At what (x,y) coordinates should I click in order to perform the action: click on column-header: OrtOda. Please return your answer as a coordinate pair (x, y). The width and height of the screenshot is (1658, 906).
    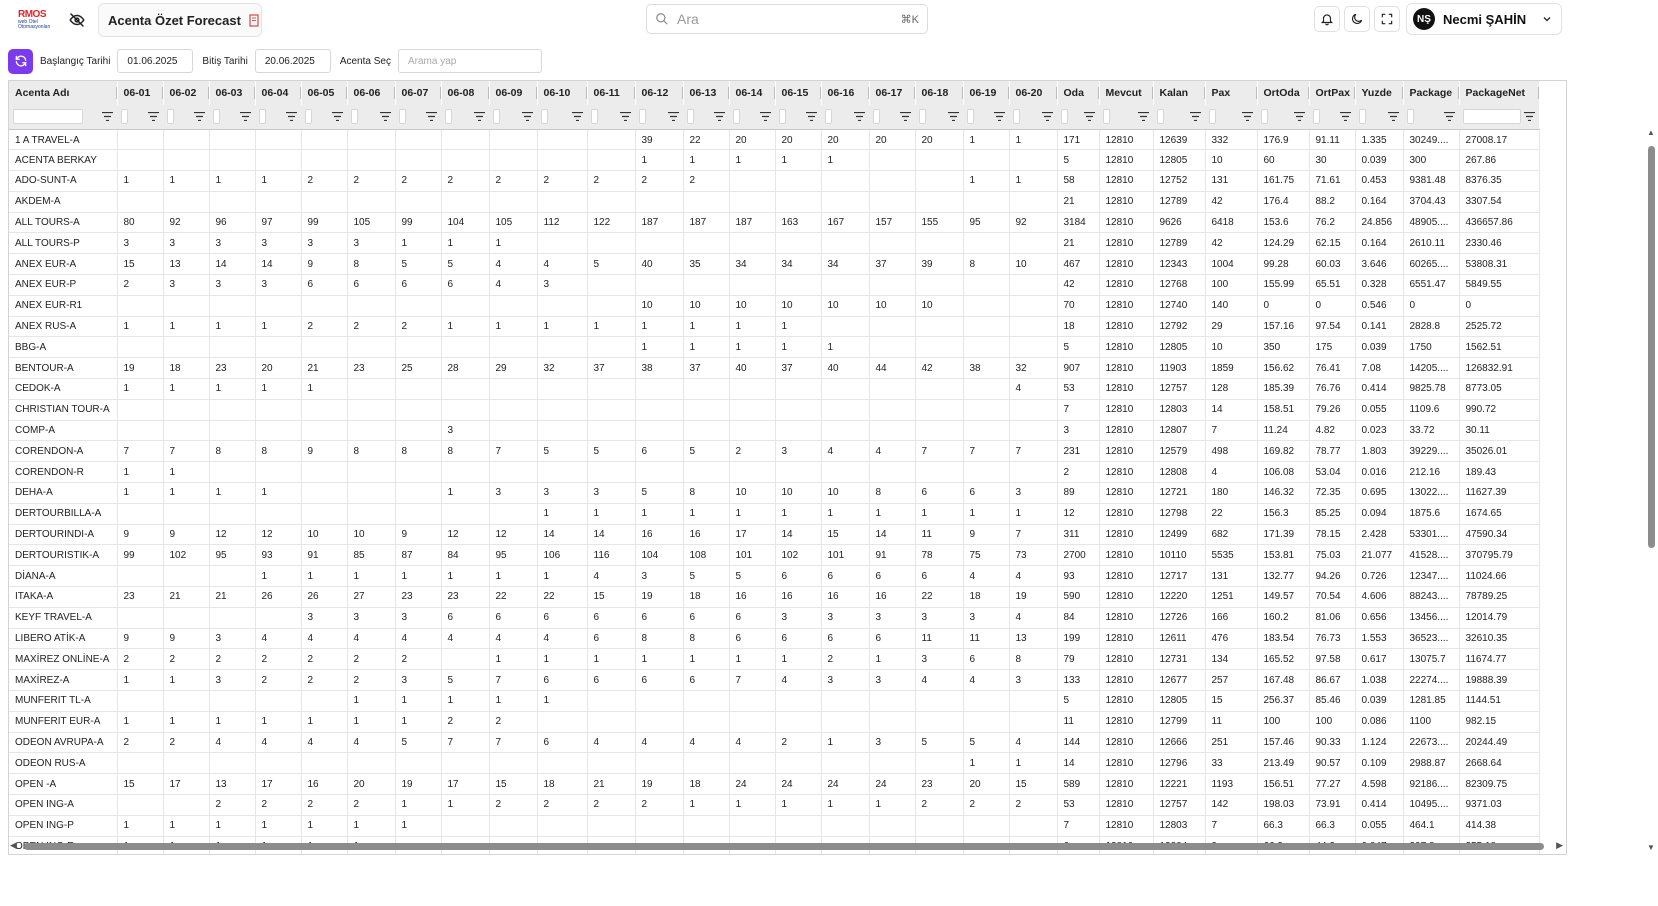
    Looking at the image, I should click on (1283, 93).